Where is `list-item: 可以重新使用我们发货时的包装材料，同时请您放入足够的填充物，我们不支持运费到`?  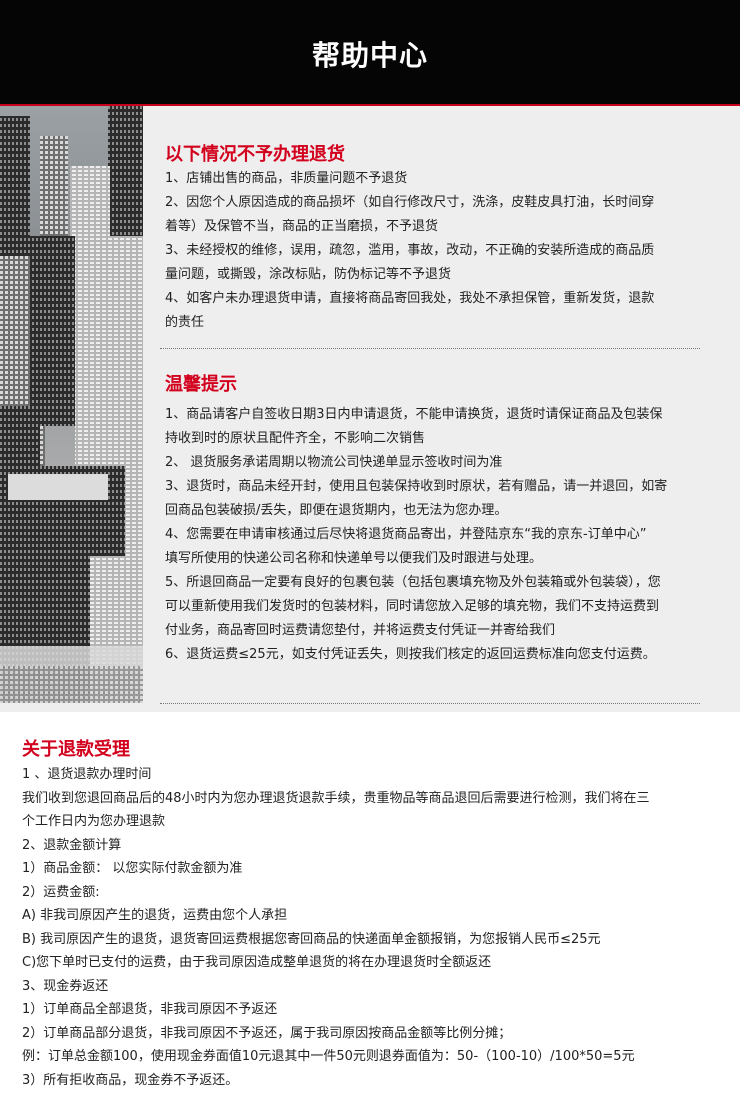 list-item: 可以重新使用我们发货时的包装材料，同时请您放入足够的填充物，我们不支持运费到 is located at coordinates (412, 606).